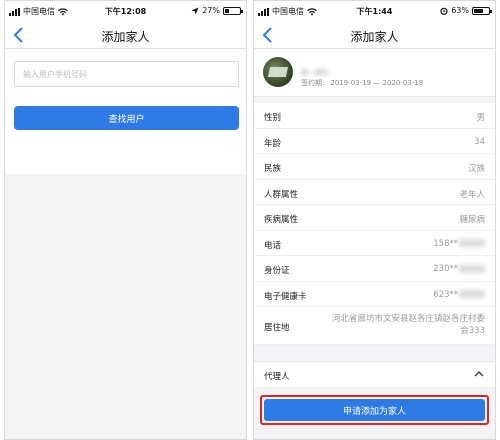 This screenshot has height=440, width=500. I want to click on info-row-address: 居住地 河北省廊坊市文安县赵各庄镇赵各庄村委会333, so click(374, 326).